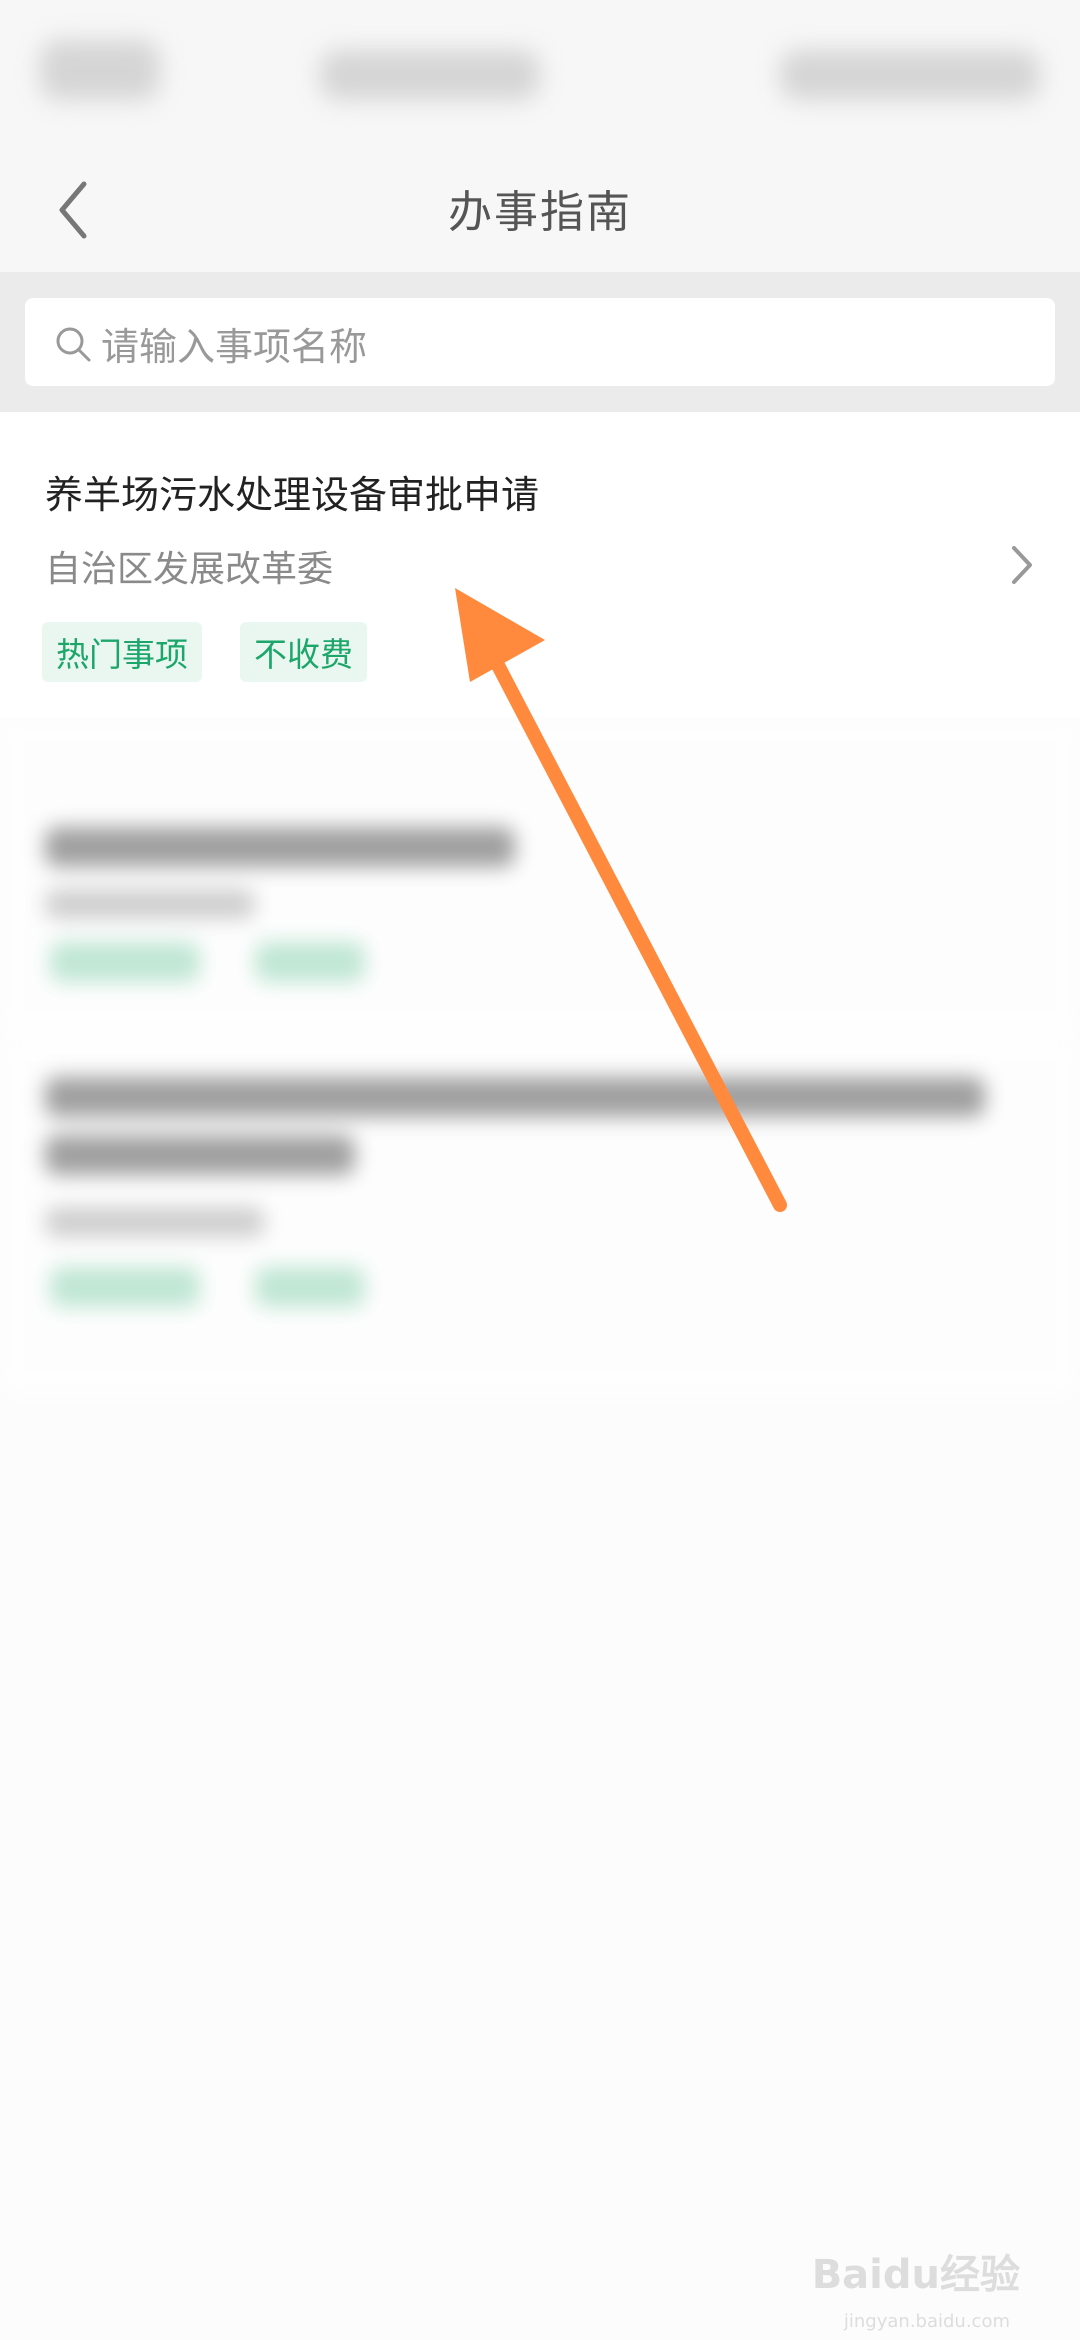 The image size is (1080, 2340). What do you see at coordinates (915, 2275) in the screenshot?
I see `watermark-logo: Baidu经验` at bounding box center [915, 2275].